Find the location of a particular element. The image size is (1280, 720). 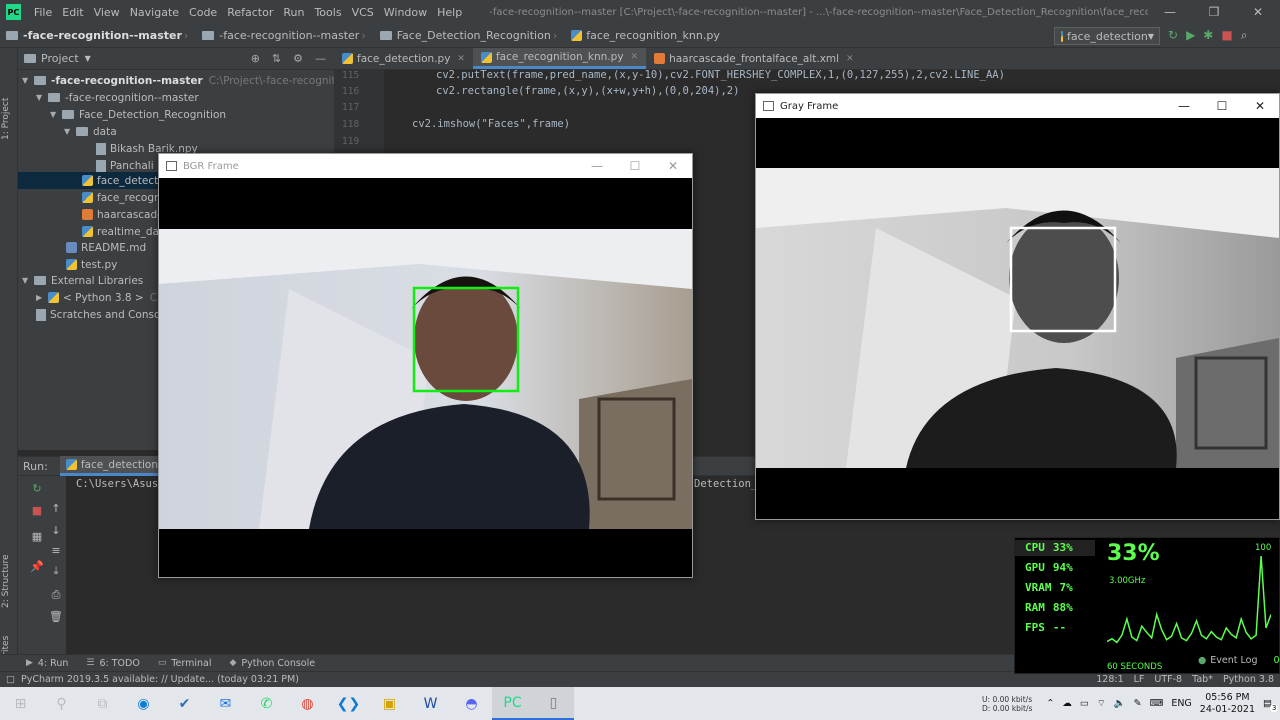

wrap-icon: ≡ is located at coordinates (56, 551).